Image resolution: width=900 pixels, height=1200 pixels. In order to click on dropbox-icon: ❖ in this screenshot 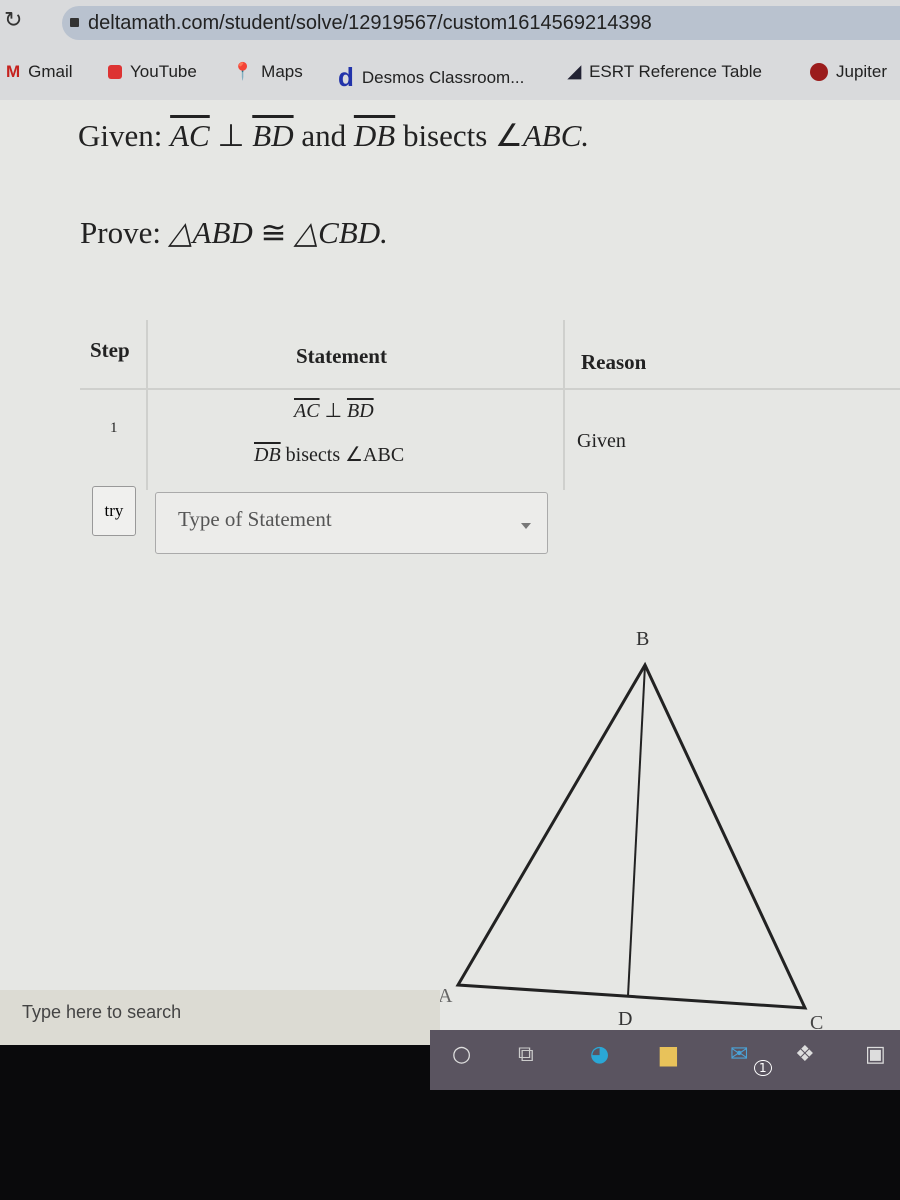, I will do `click(805, 1054)`.